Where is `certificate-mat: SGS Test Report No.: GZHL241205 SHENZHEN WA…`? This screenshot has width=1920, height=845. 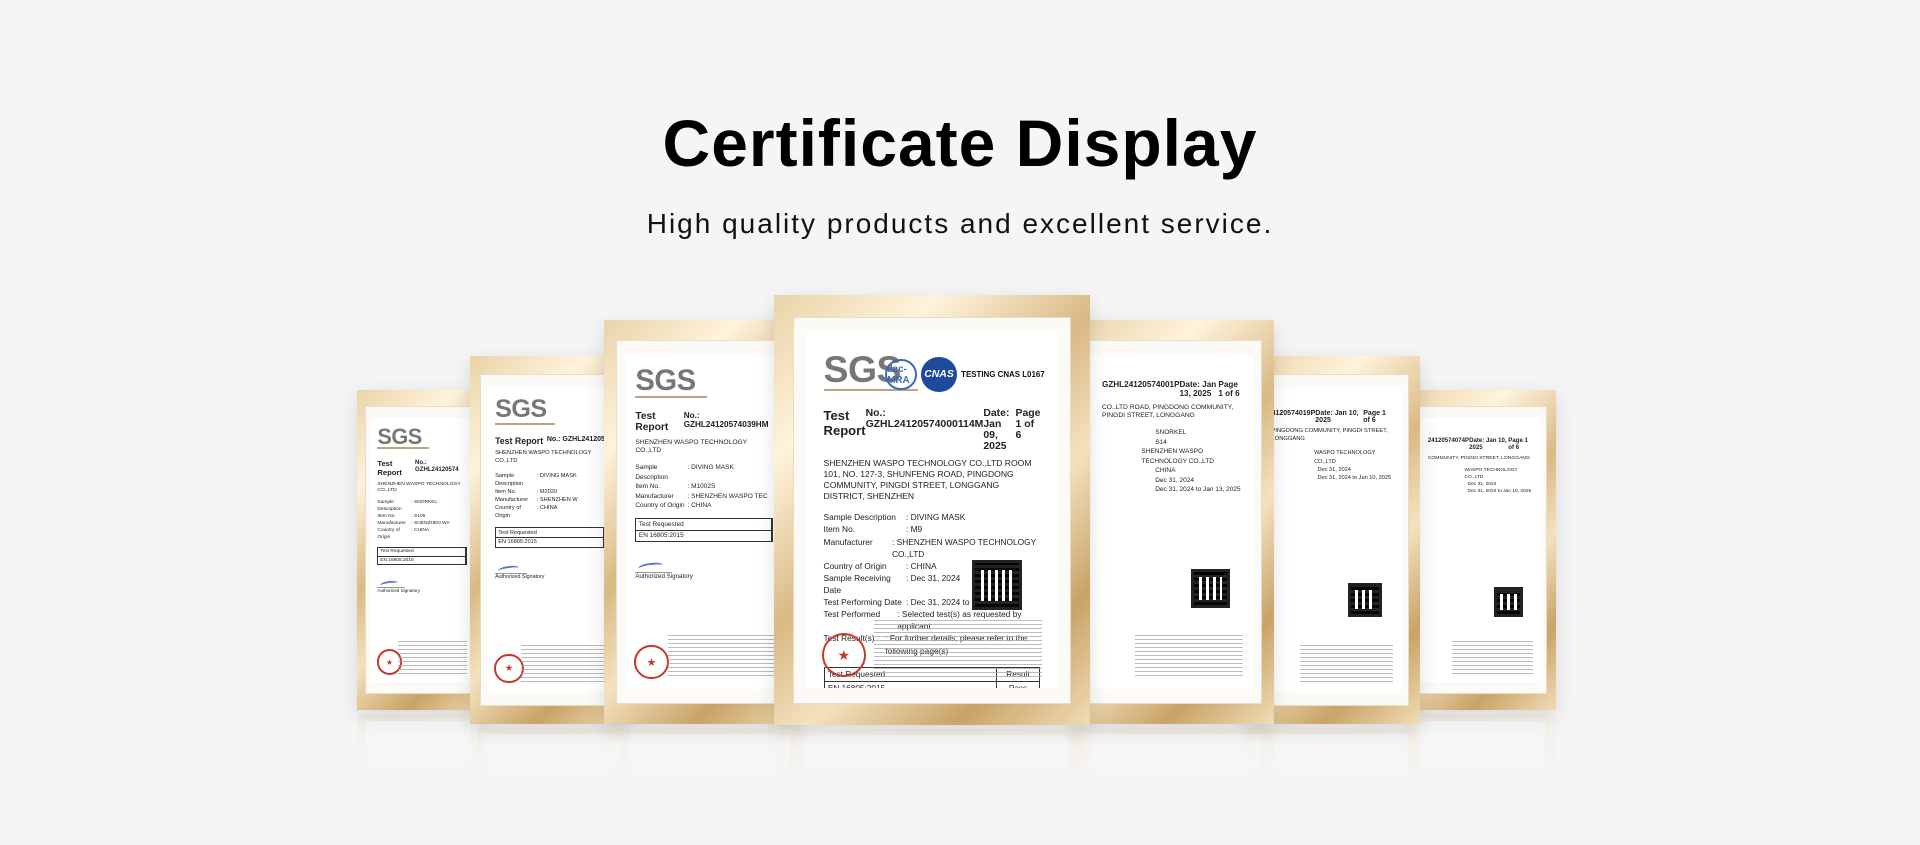
certificate-mat: SGS Test Report No.: GZHL241205 SHENZHEN WA… is located at coordinates (550, 540).